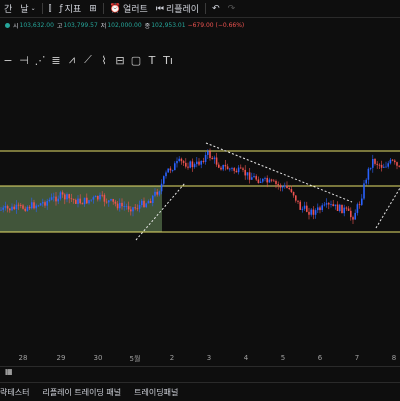 The height and width of the screenshot is (401, 400). What do you see at coordinates (8, 60) in the screenshot?
I see `minus-icon: −` at bounding box center [8, 60].